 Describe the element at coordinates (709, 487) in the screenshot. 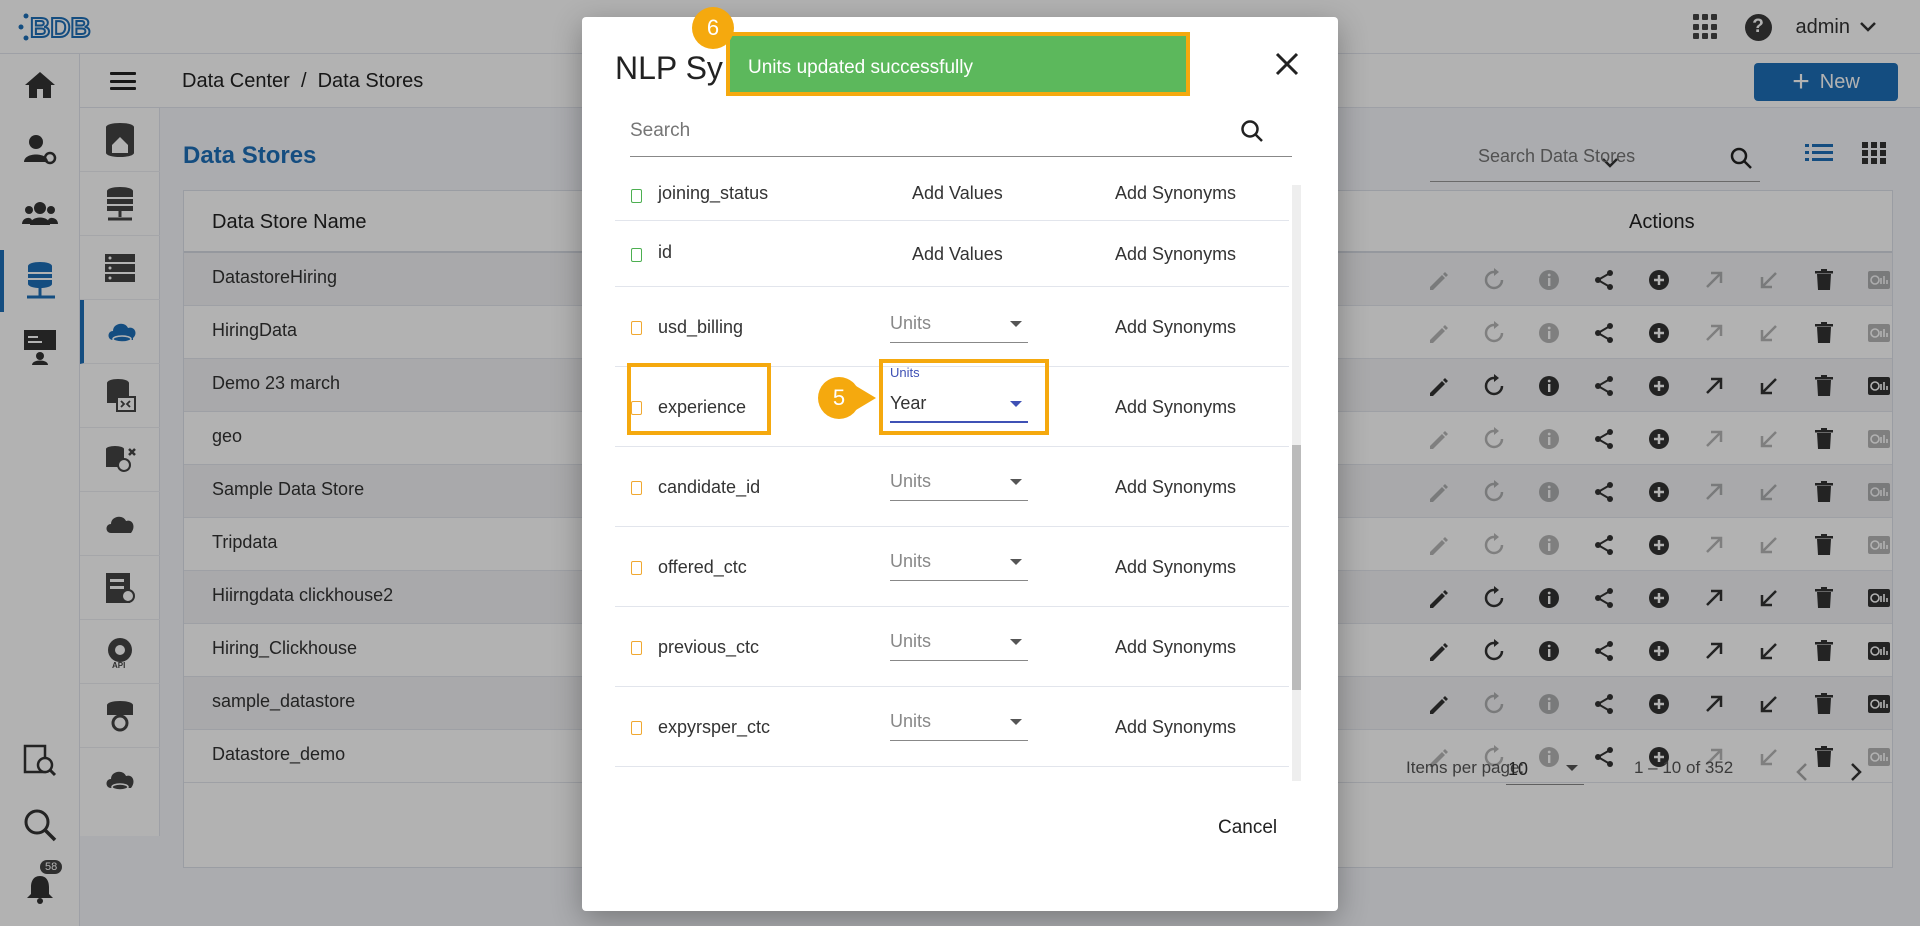

I see `column-name: candidate_id` at that location.